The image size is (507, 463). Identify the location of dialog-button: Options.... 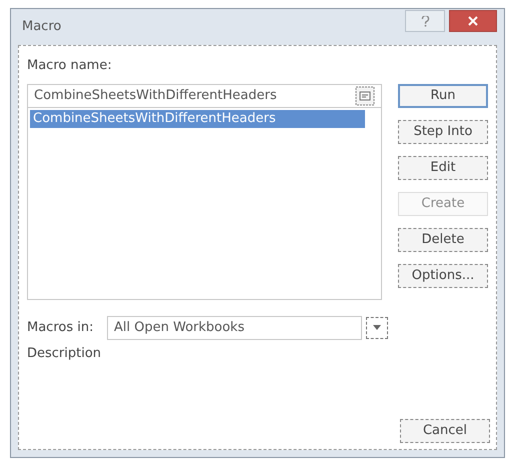
(443, 276).